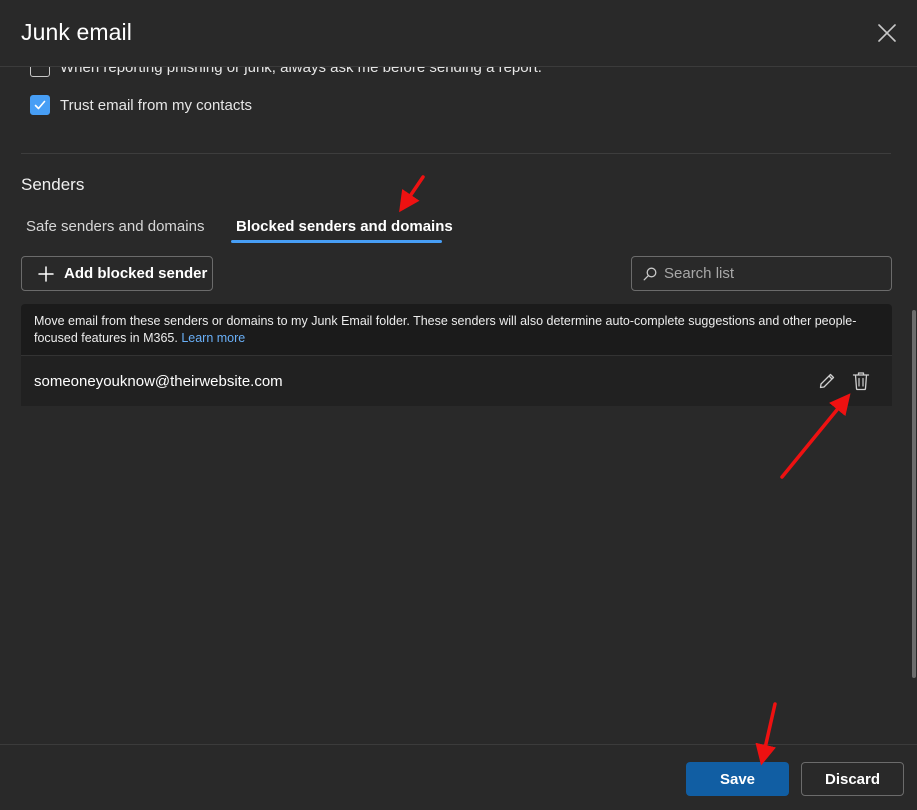 Image resolution: width=917 pixels, height=810 pixels. I want to click on add-blocked-sender-button: Add blocked sender, so click(117, 273).